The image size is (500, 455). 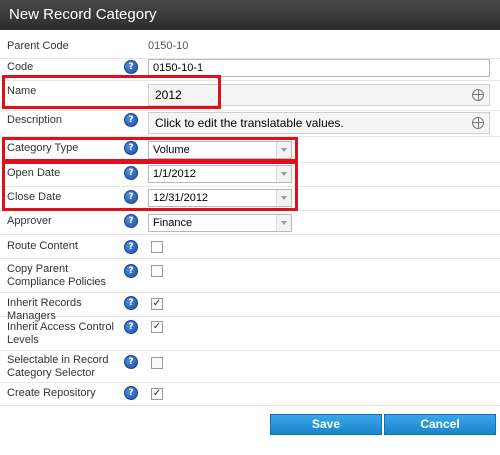 I want to click on inherit-records-managers-checkbox: ✓, so click(x=157, y=304).